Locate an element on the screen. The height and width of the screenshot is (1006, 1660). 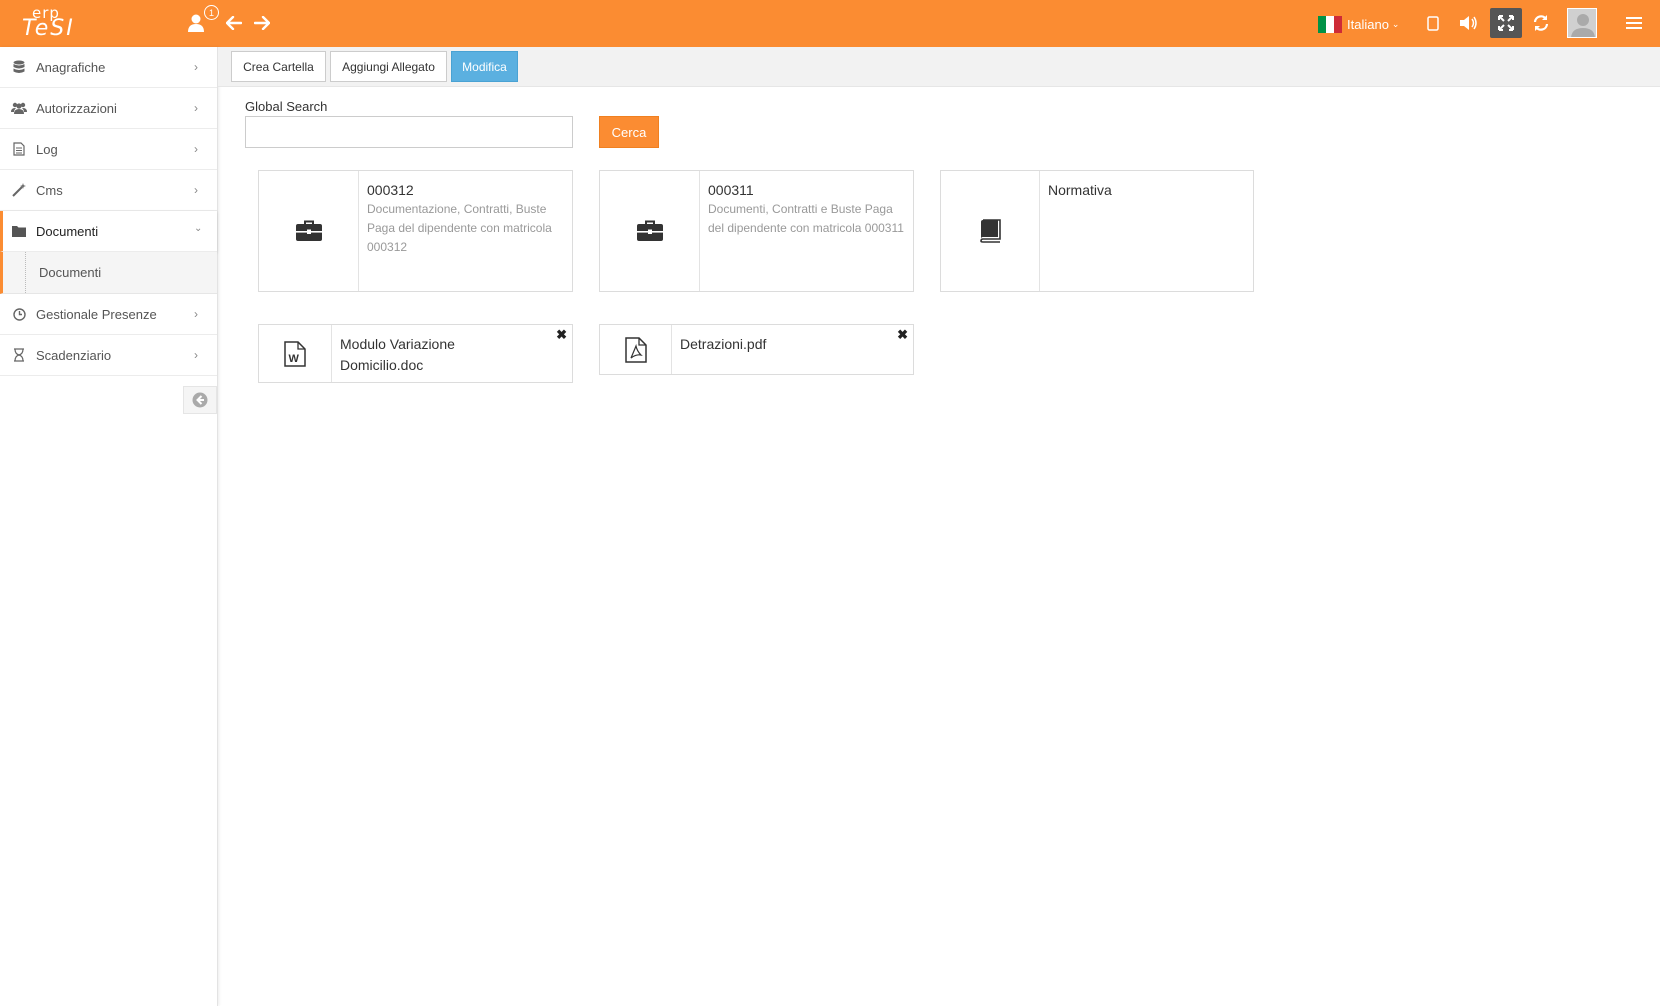
search-label: Global Search is located at coordinates (286, 106).